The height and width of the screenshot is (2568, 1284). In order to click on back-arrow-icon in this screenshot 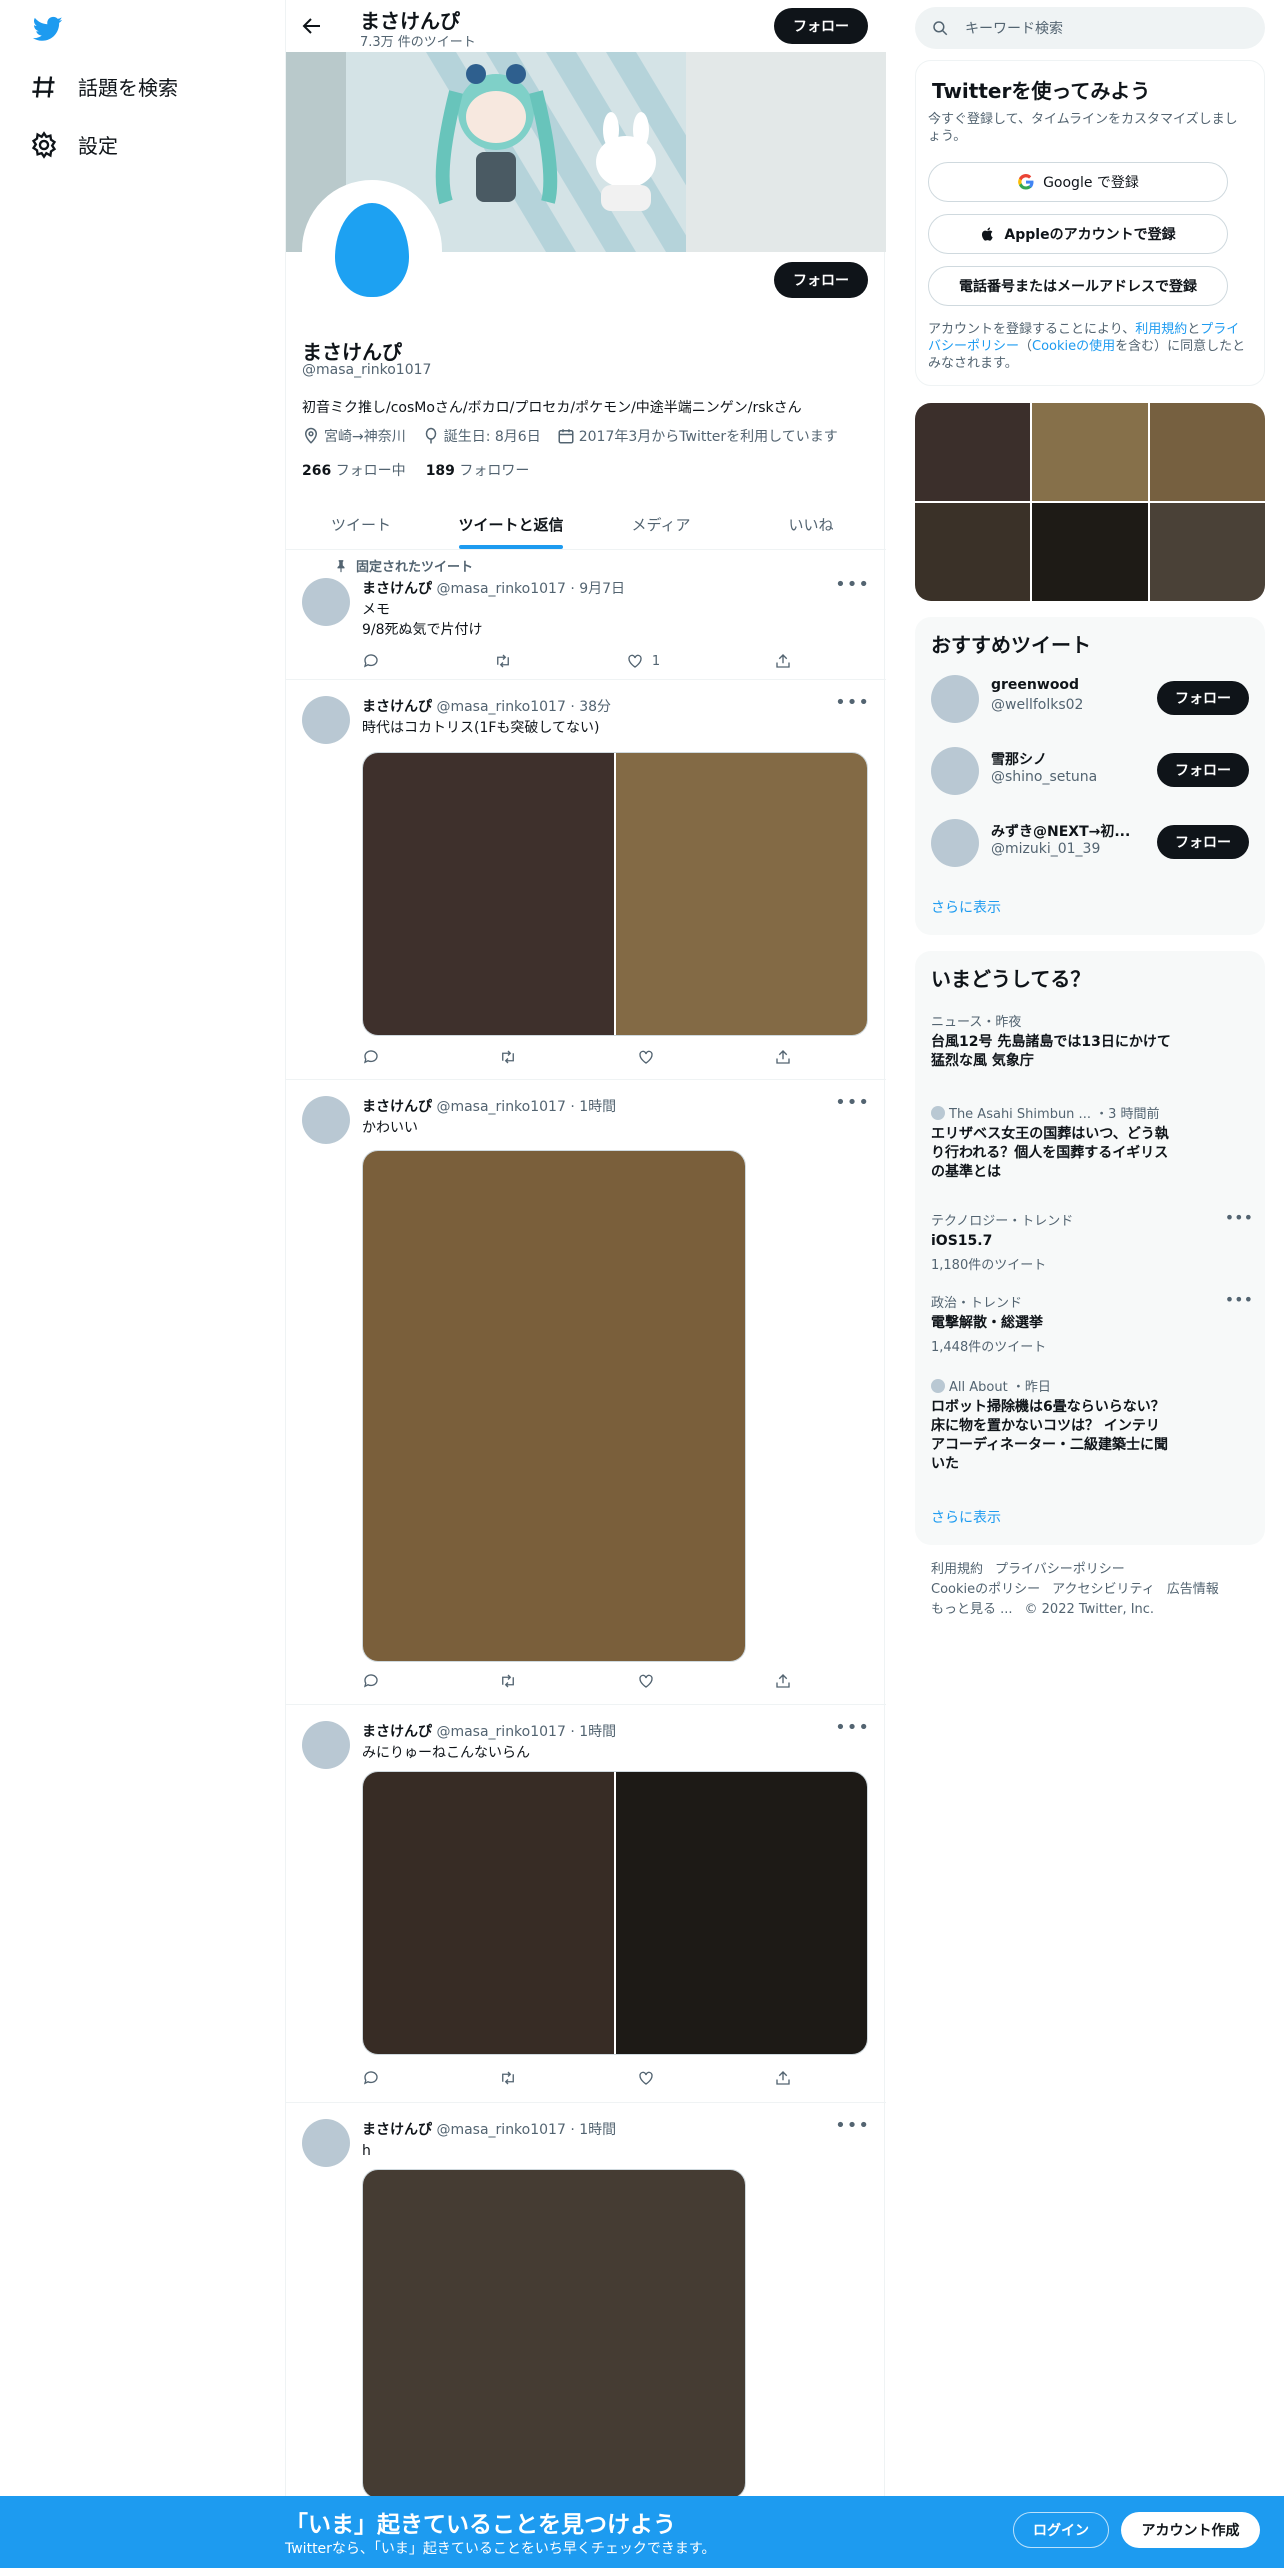, I will do `click(312, 26)`.